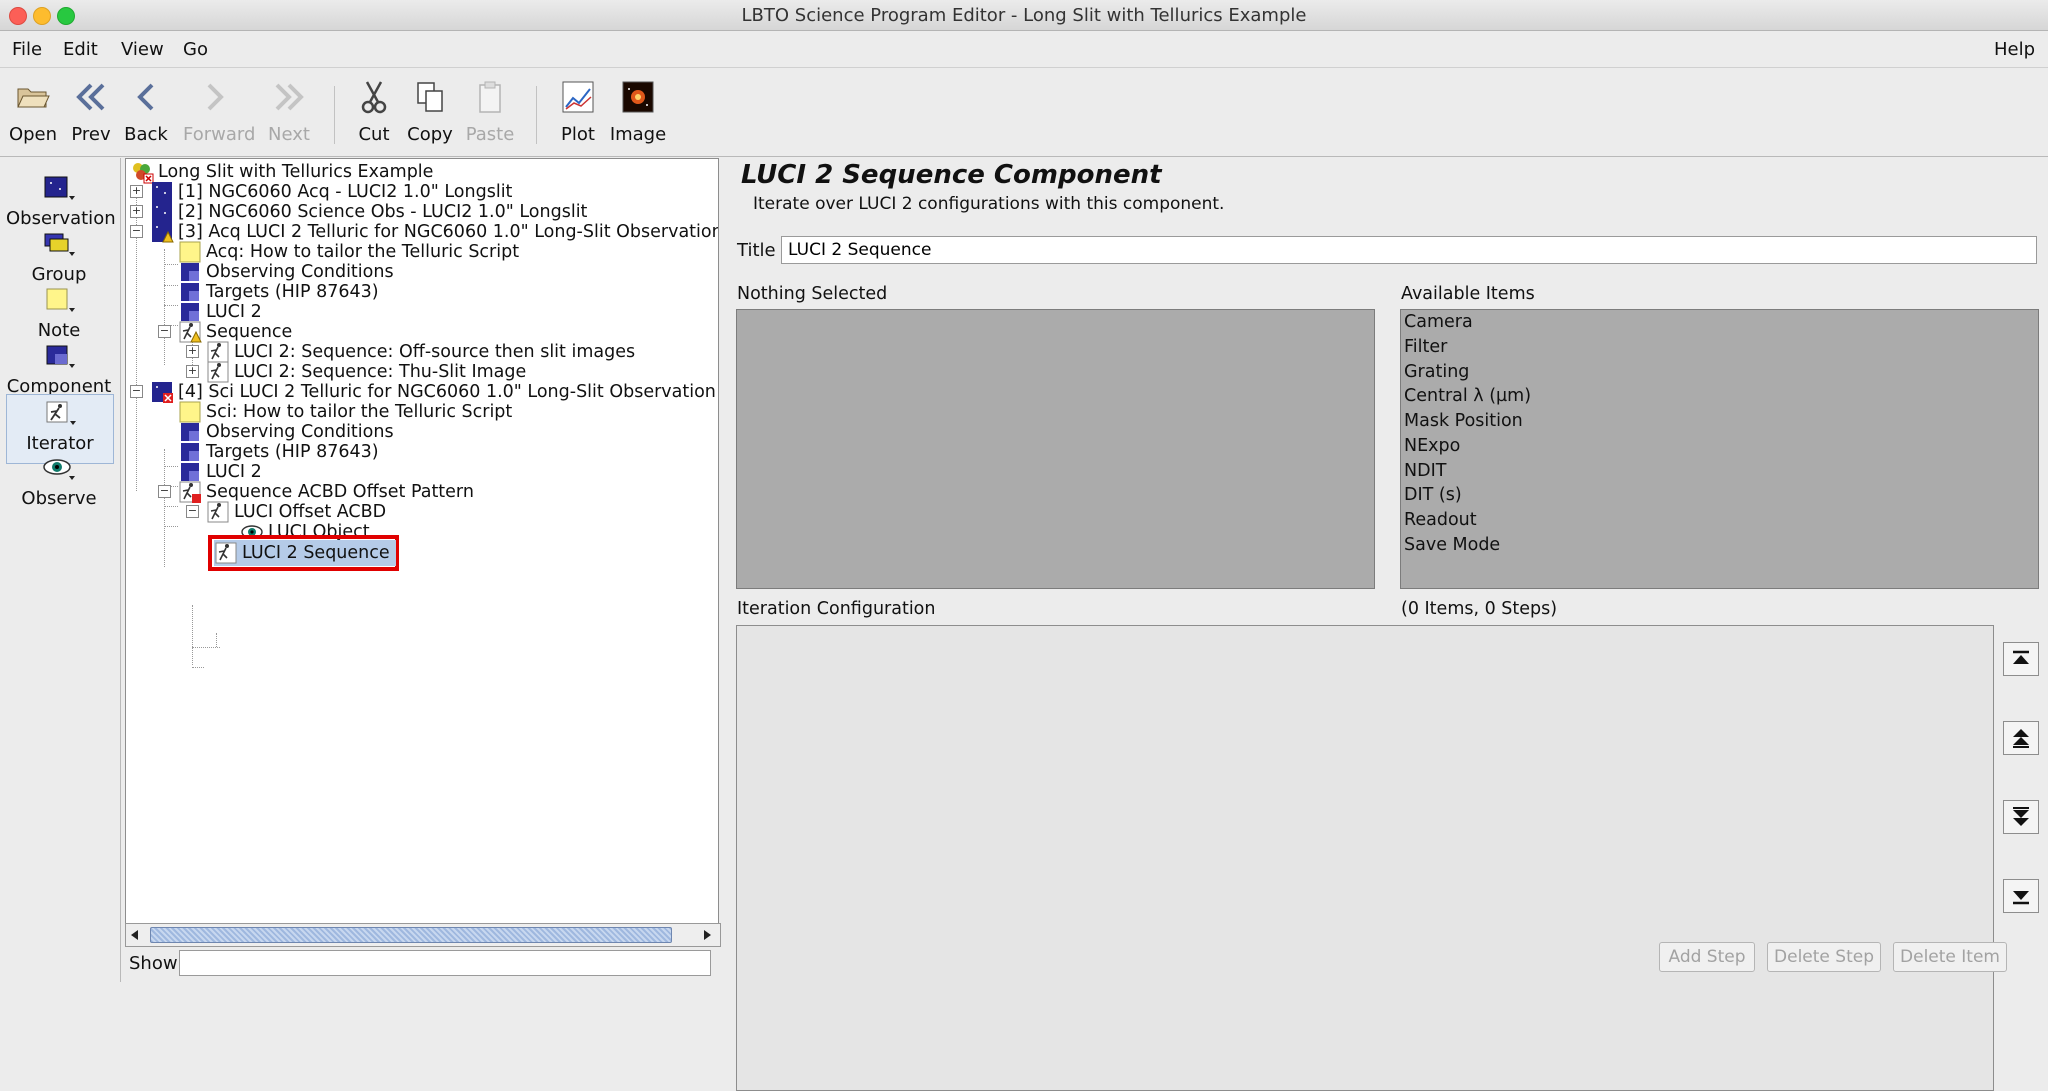 The width and height of the screenshot is (2048, 1091). I want to click on cut-button: Cut, so click(374, 110).